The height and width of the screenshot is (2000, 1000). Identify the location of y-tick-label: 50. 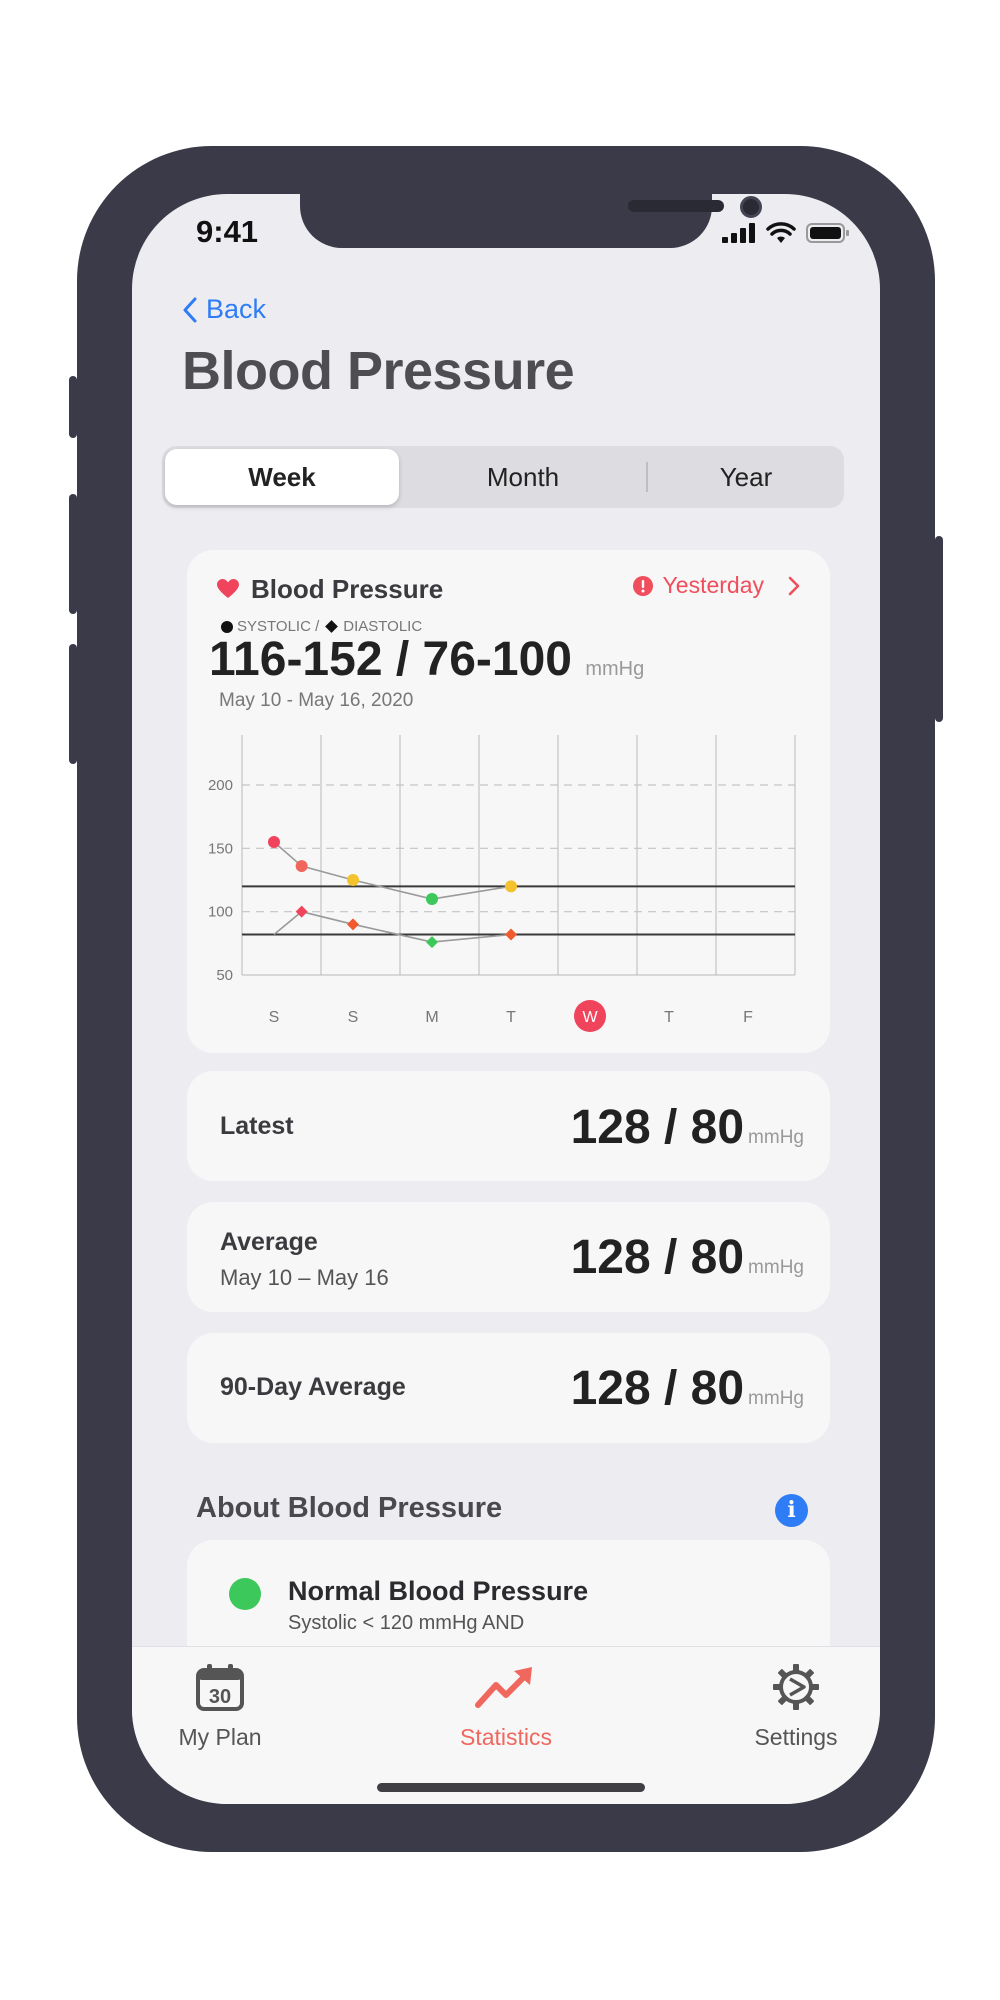
(224, 975).